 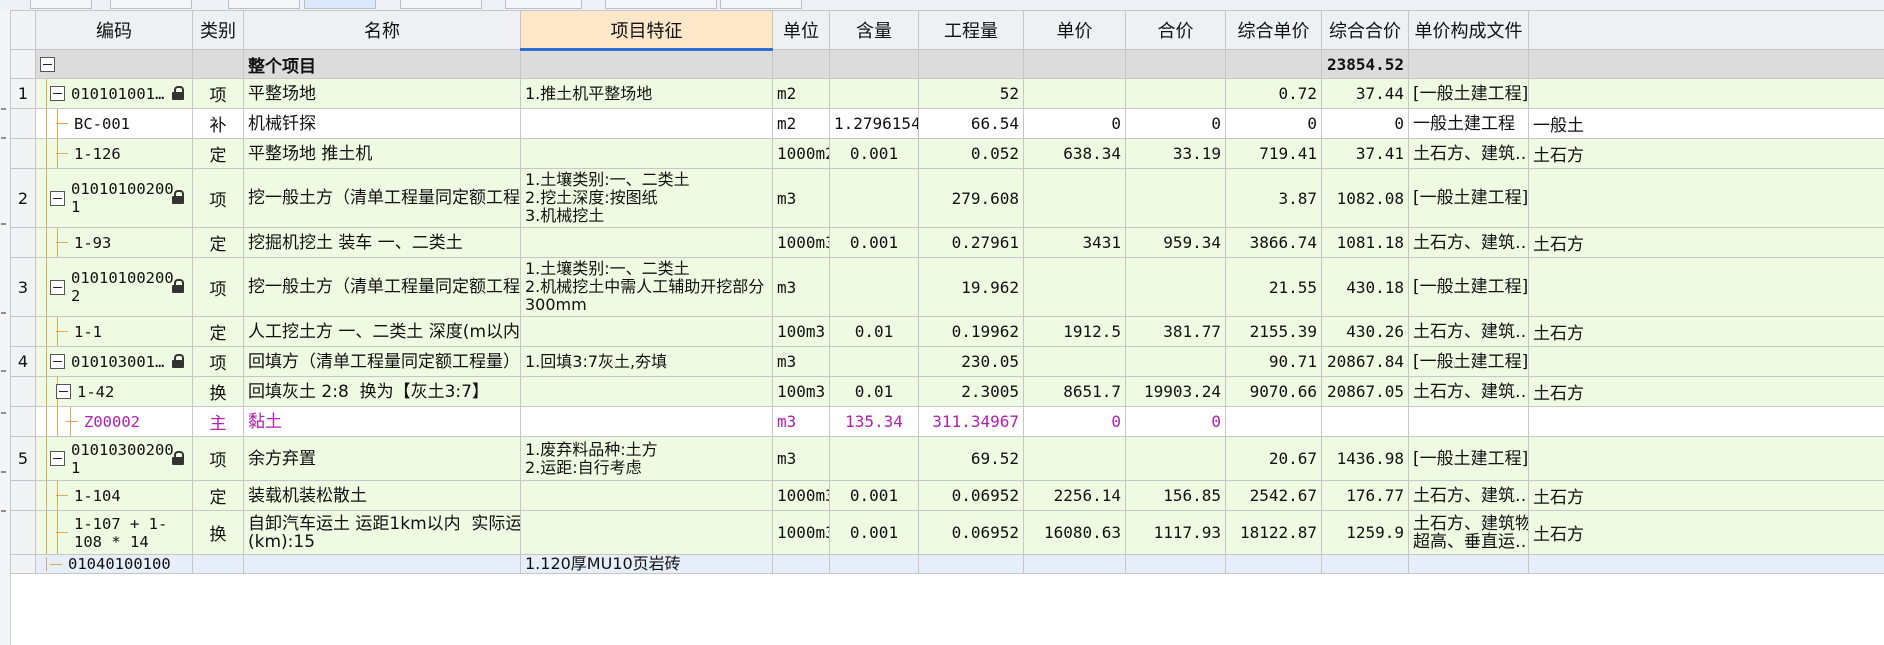 What do you see at coordinates (971, 123) in the screenshot?
I see `cell-quantity: 66.54` at bounding box center [971, 123].